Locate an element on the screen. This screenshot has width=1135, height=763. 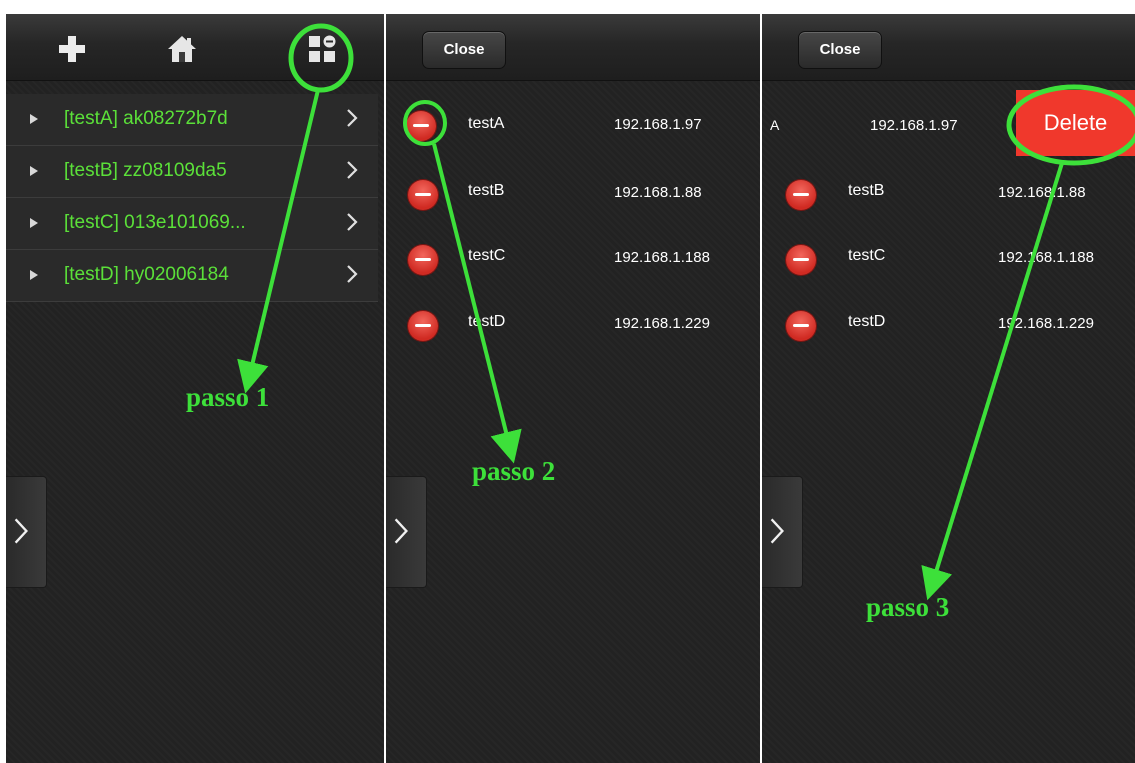
device-name-fragment: A is located at coordinates (775, 125).